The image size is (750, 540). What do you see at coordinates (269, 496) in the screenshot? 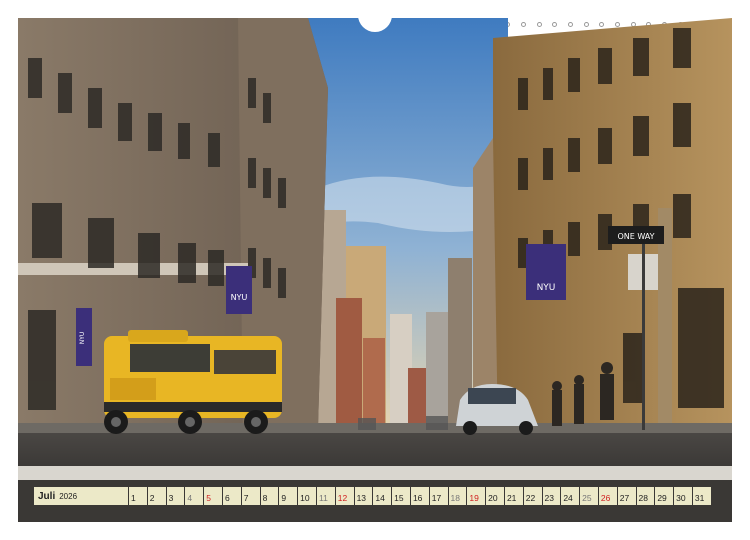
I see `day-cell: 8` at bounding box center [269, 496].